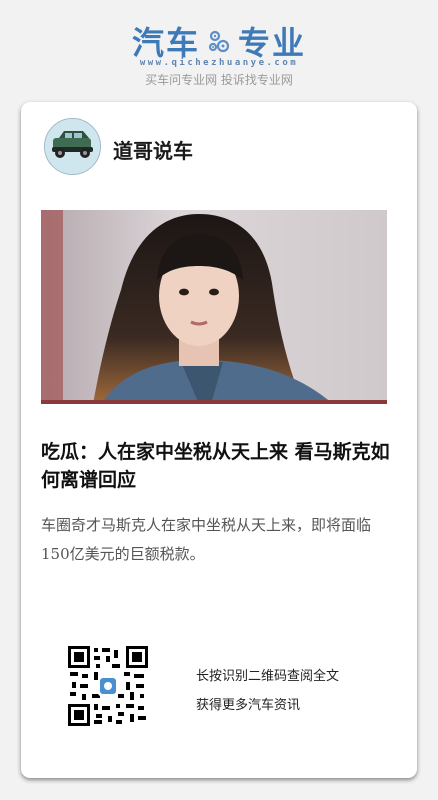 Image resolution: width=438 pixels, height=800 pixels. I want to click on qr-code-icon, so click(108, 686).